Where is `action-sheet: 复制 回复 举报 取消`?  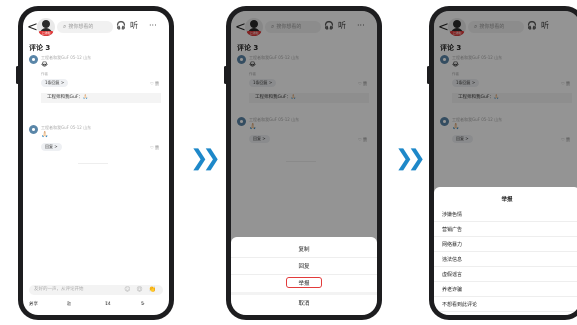 action-sheet: 复制 回复 举报 取消 is located at coordinates (304, 276).